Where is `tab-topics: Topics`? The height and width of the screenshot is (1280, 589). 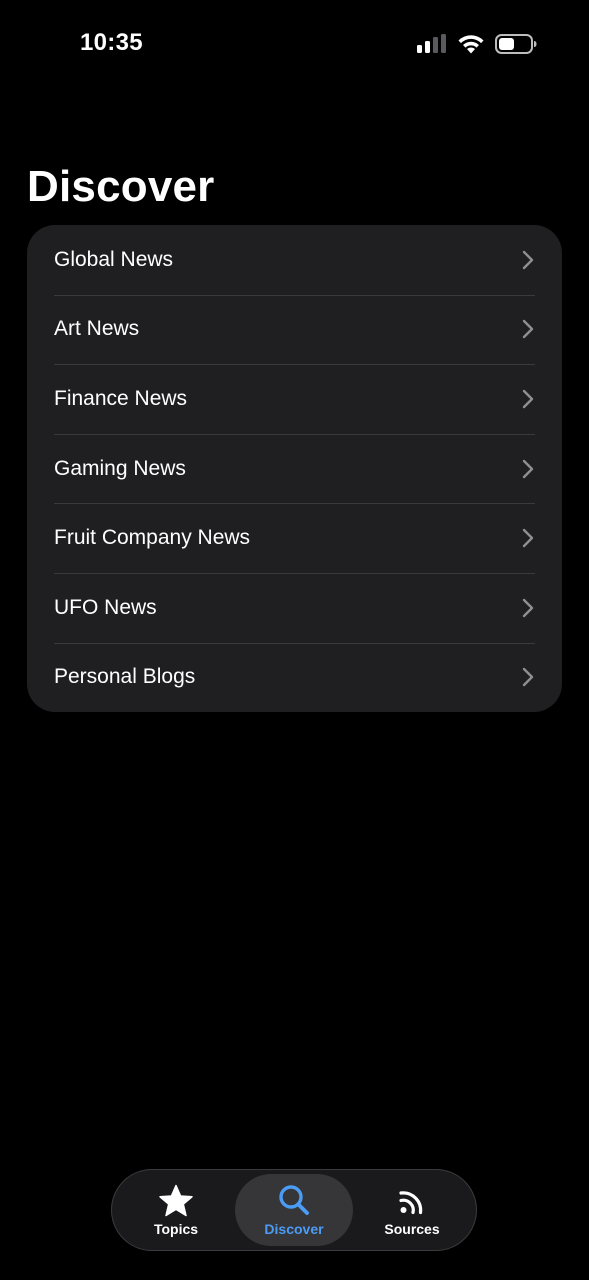
tab-topics: Topics is located at coordinates (176, 1210).